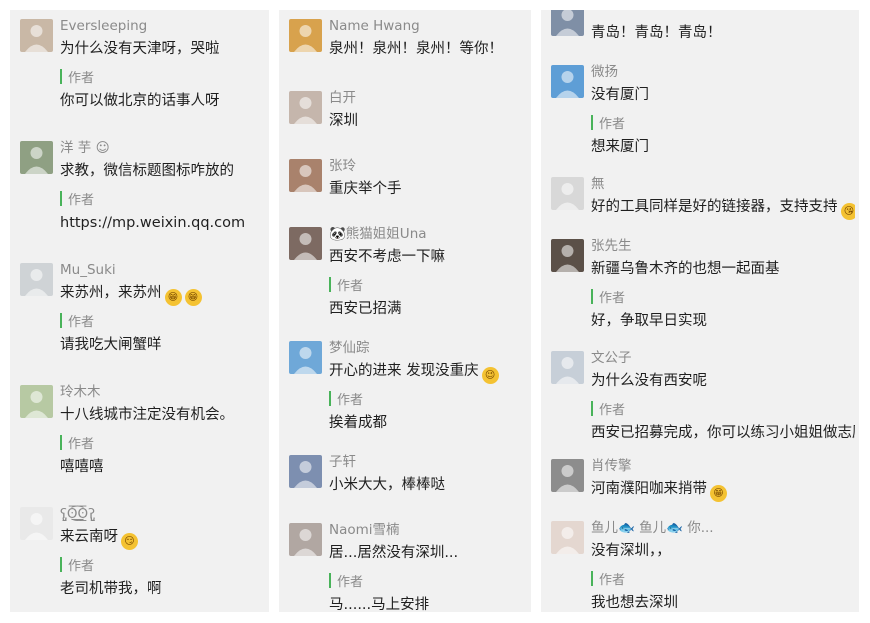 The image size is (870, 623). I want to click on comment-body: Eversleeping 为什么没有天津呀，哭啦 作者 你可以做北京的话事人呀, so click(162, 65).